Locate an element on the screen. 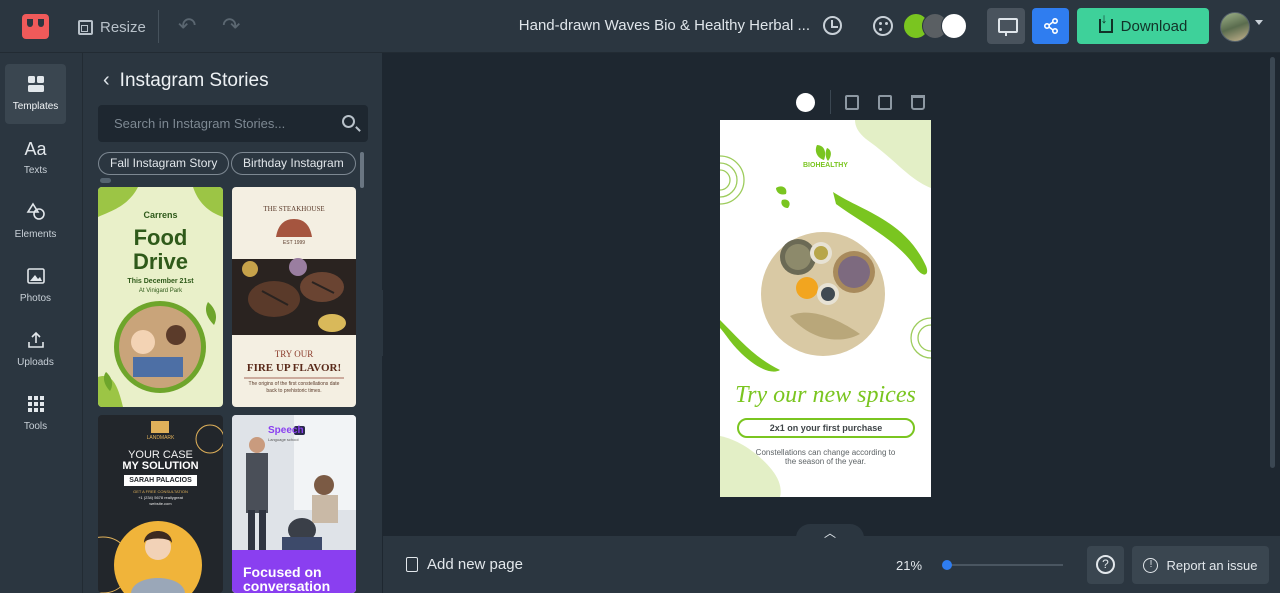 The height and width of the screenshot is (593, 1280). zoom-slider-knob is located at coordinates (947, 565).